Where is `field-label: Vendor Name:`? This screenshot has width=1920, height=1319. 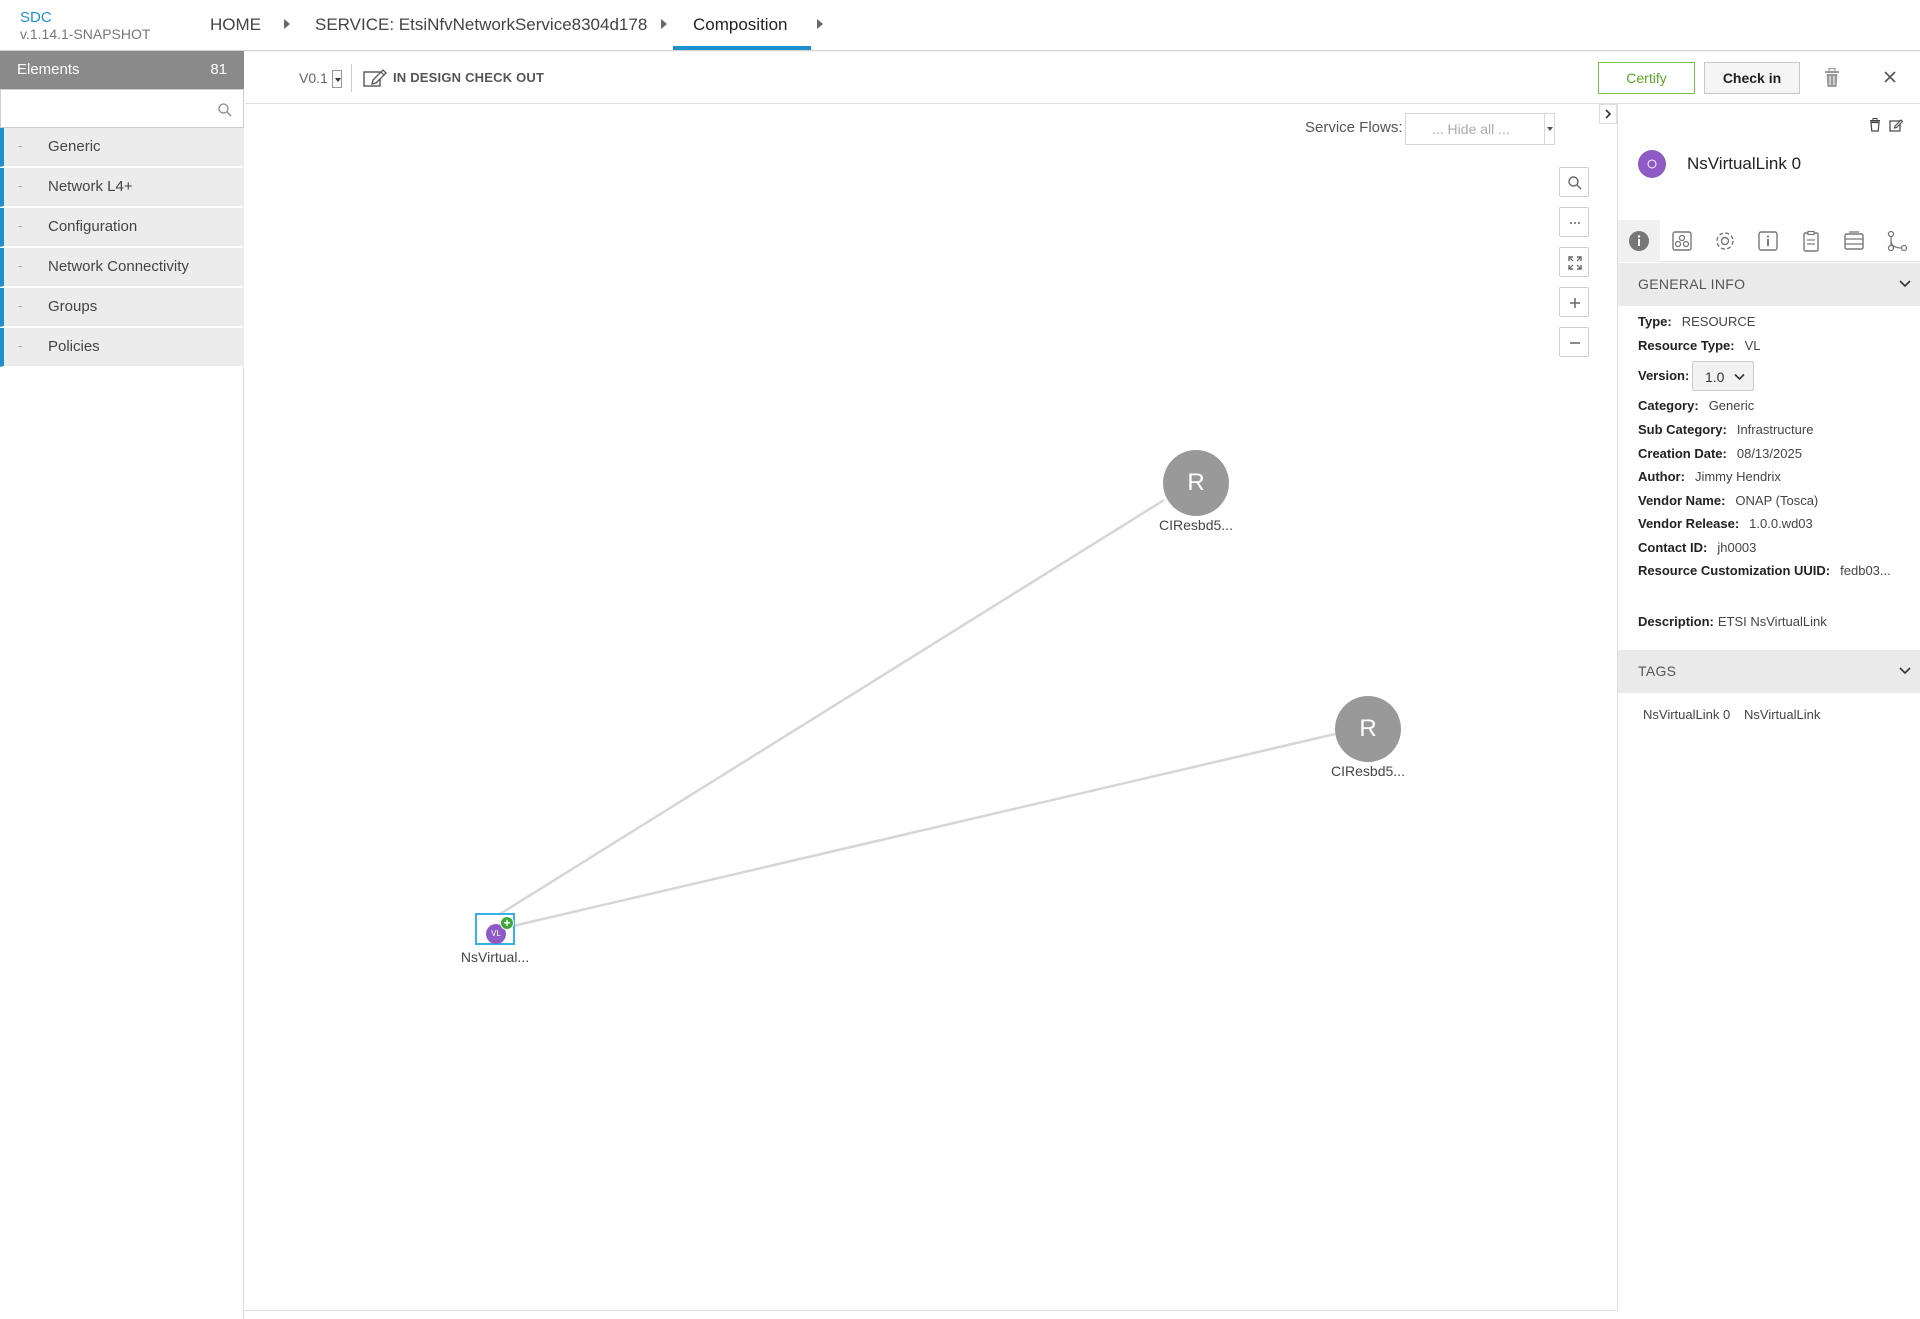
field-label: Vendor Name: is located at coordinates (1682, 500).